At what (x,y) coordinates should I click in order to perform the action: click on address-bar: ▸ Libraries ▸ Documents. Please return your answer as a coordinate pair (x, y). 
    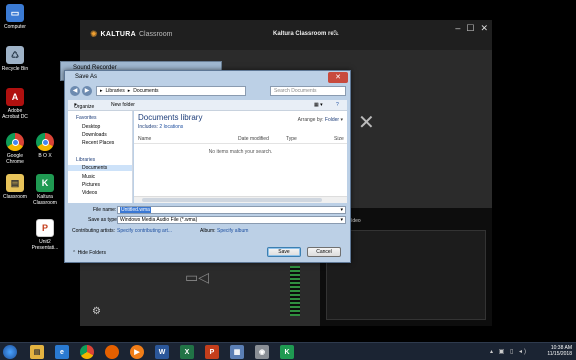
    Looking at the image, I should click on (171, 91).